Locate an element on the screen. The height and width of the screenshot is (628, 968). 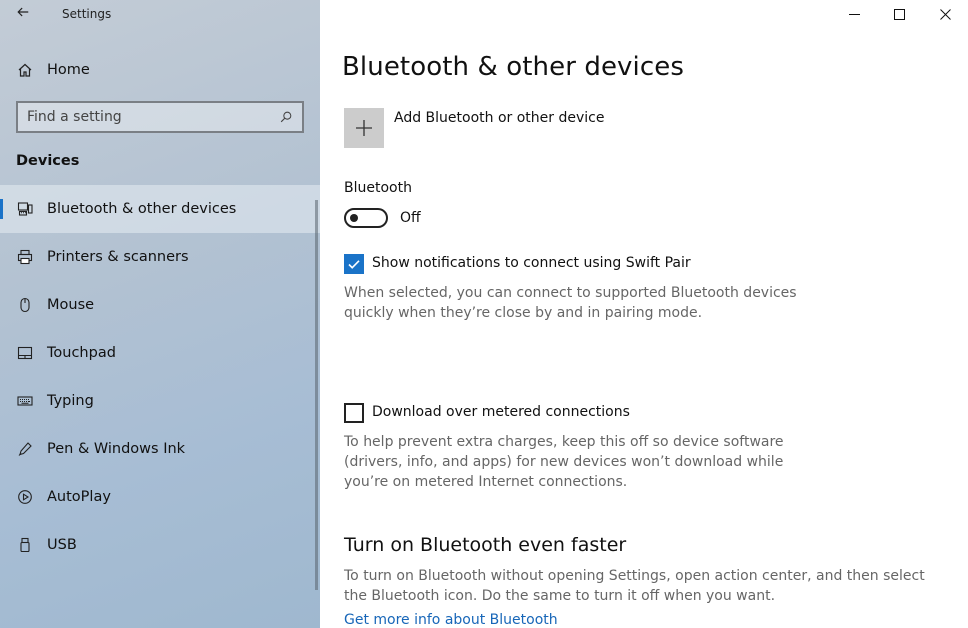
add-device-button is located at coordinates (364, 128).